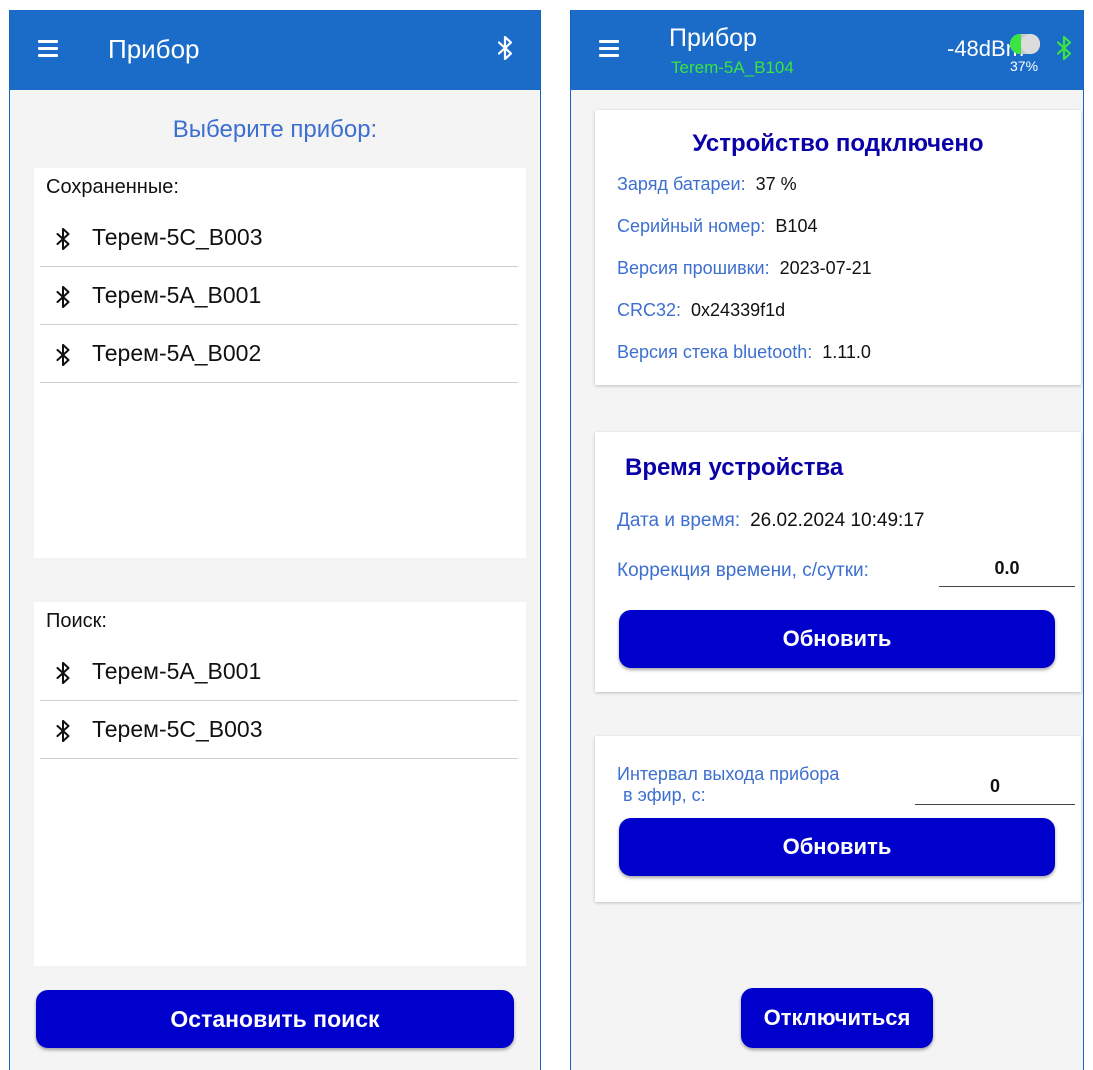 Image resolution: width=1093 pixels, height=1070 pixels. What do you see at coordinates (796, 226) in the screenshot?
I see `info-value: B104` at bounding box center [796, 226].